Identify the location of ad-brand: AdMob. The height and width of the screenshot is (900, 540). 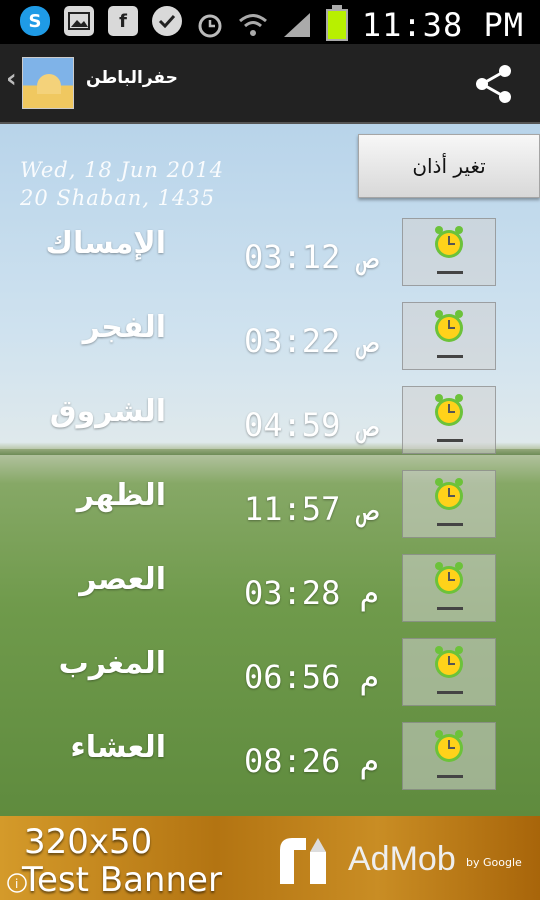
(402, 859).